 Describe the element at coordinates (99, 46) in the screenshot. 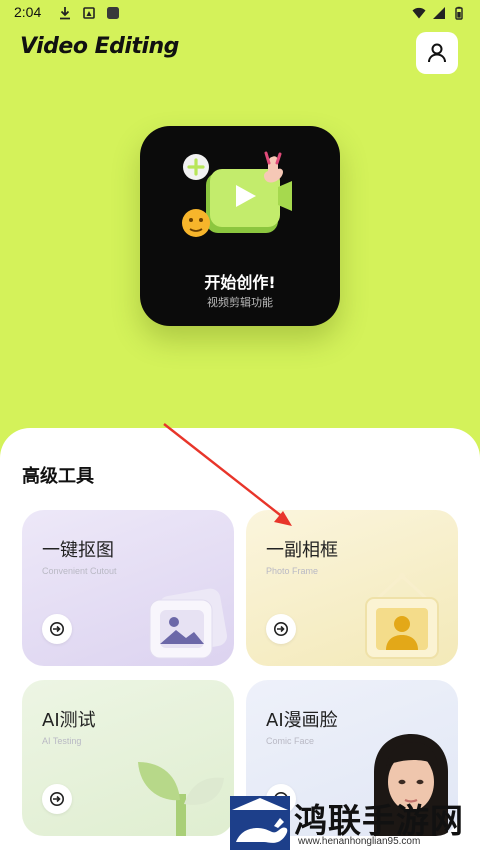

I see `app-title: Video Editing` at that location.